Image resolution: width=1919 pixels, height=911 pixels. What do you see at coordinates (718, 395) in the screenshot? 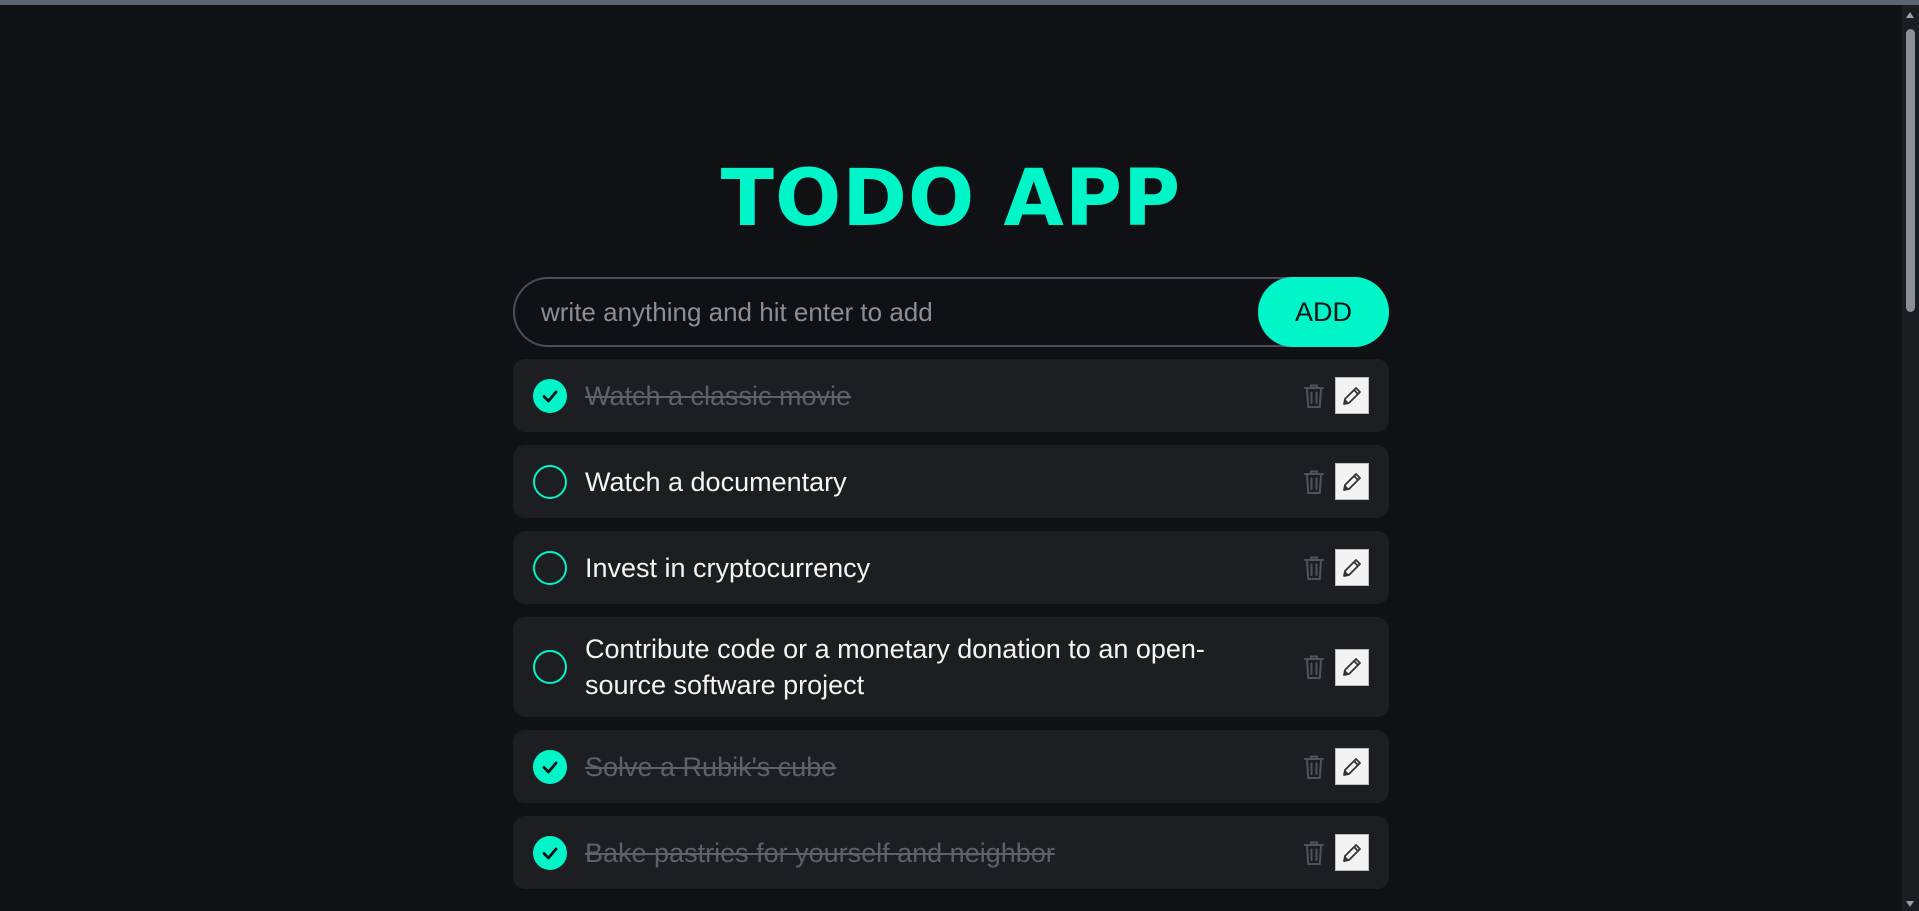
I see `todo-text: Watch a classic movie` at bounding box center [718, 395].